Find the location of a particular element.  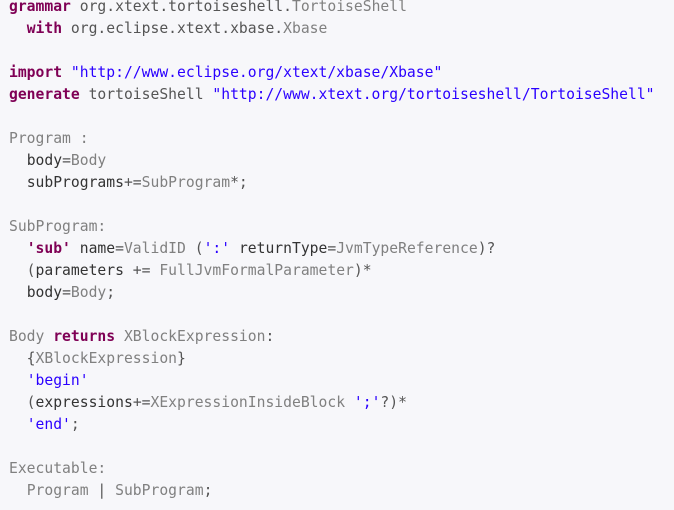

code-token-ref: SubProgram: is located at coordinates (58, 226).